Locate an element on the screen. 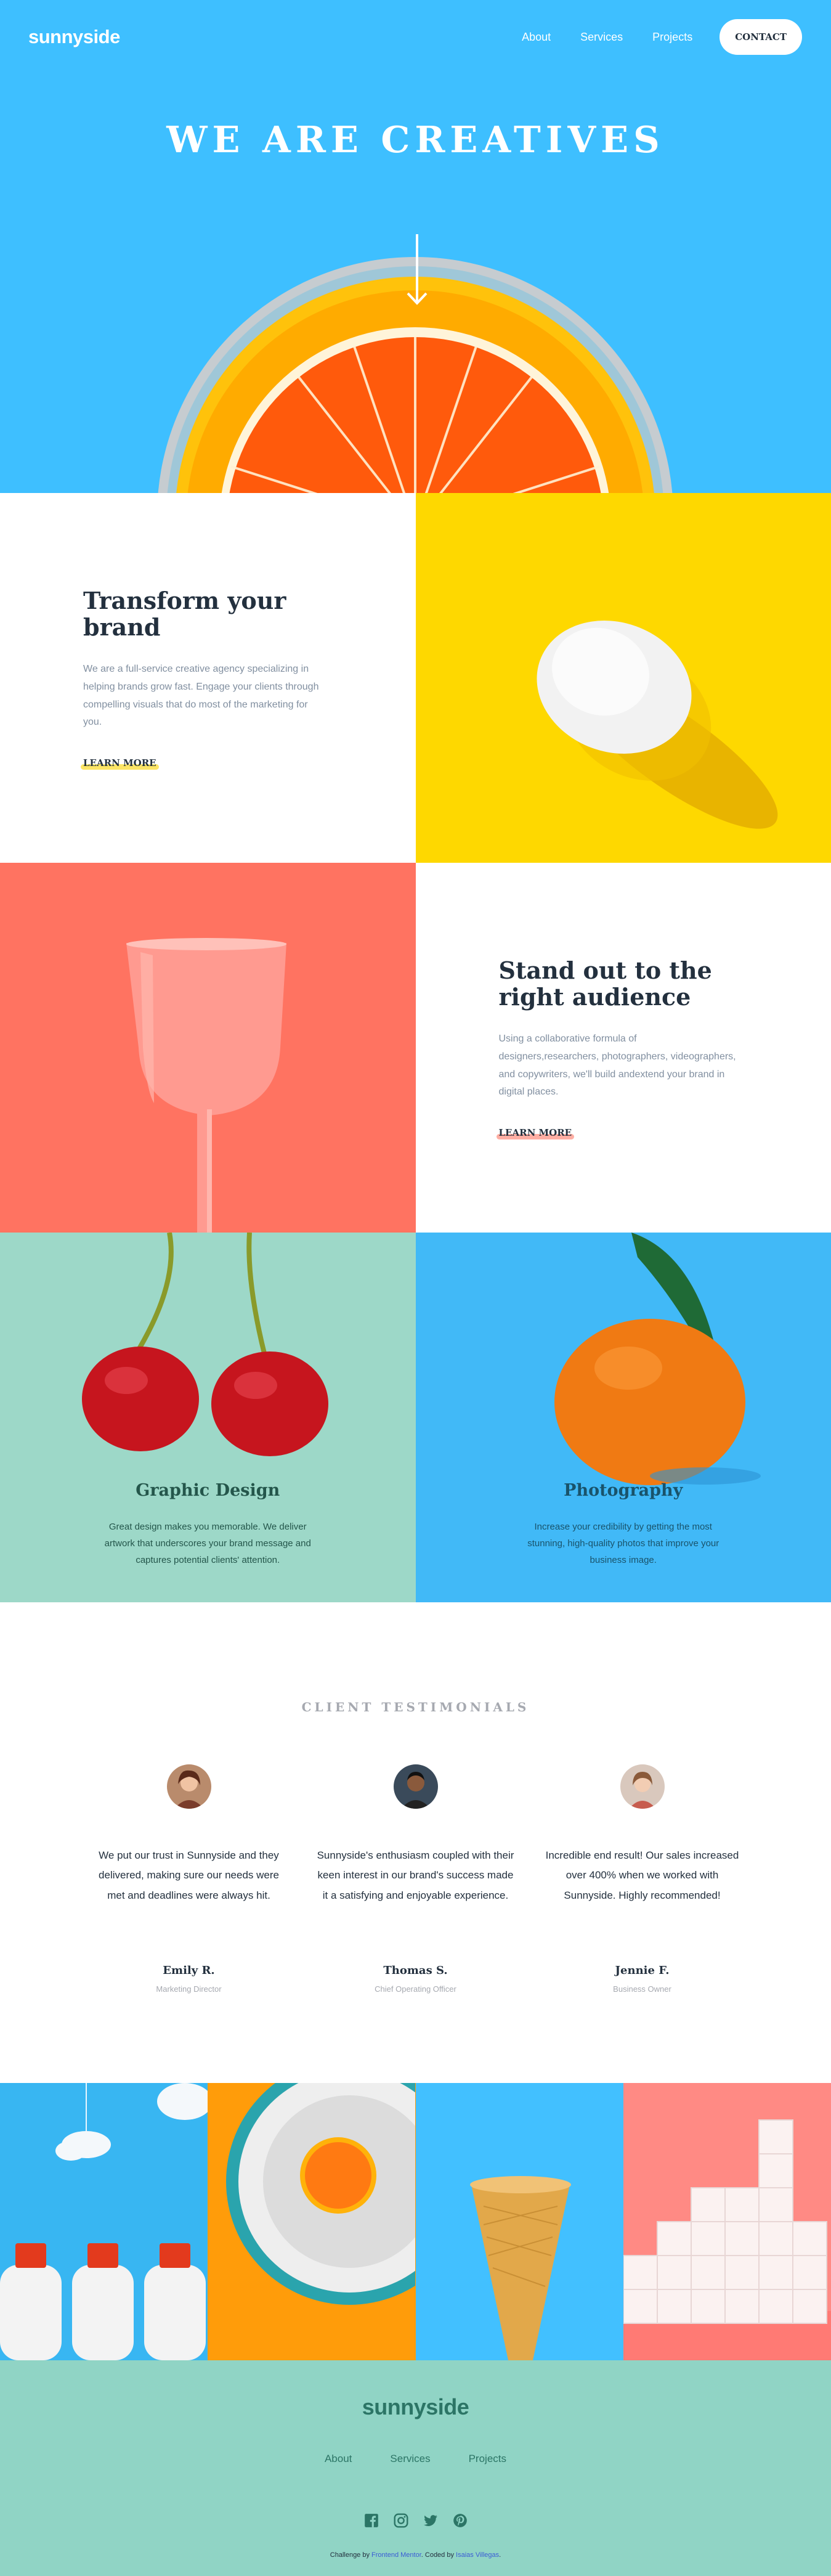  arrow-down-icon is located at coordinates (417, 270).